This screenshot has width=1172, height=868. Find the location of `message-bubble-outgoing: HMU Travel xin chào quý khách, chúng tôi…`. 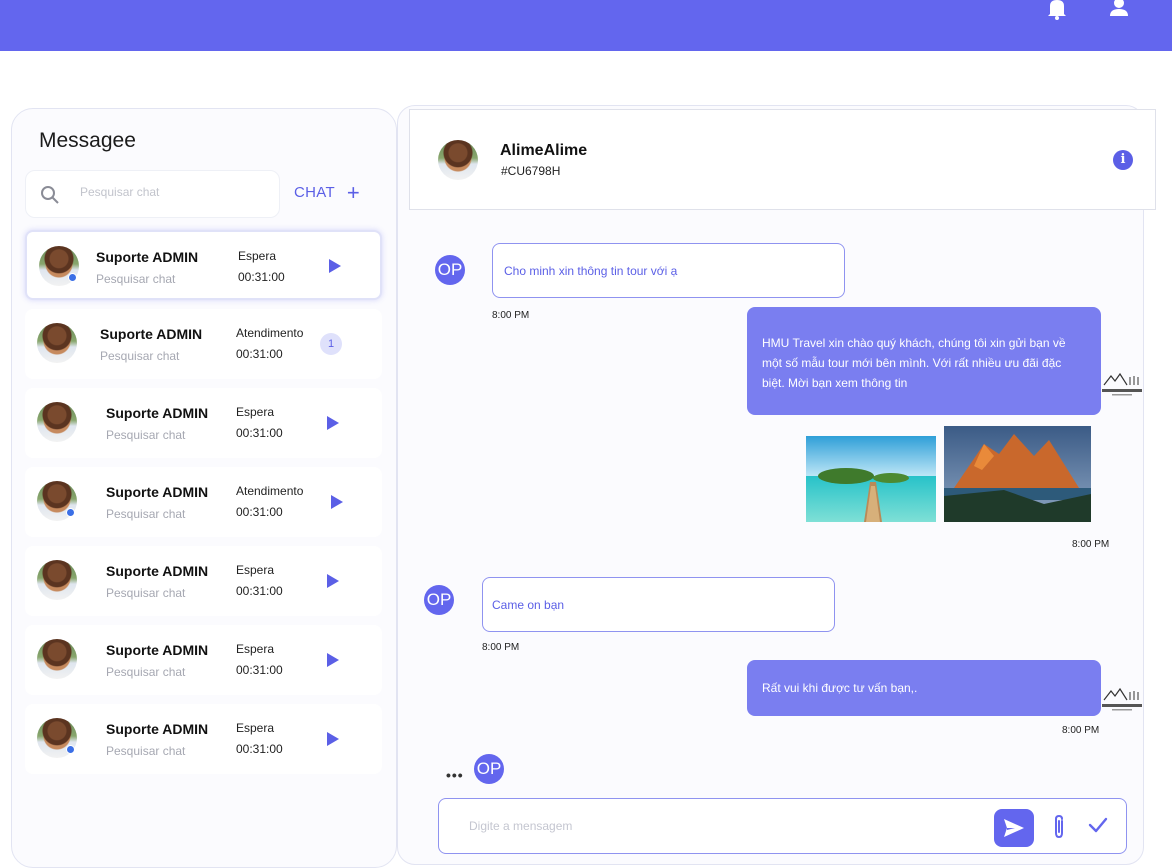

message-bubble-outgoing: HMU Travel xin chào quý khách, chúng tôi… is located at coordinates (924, 361).